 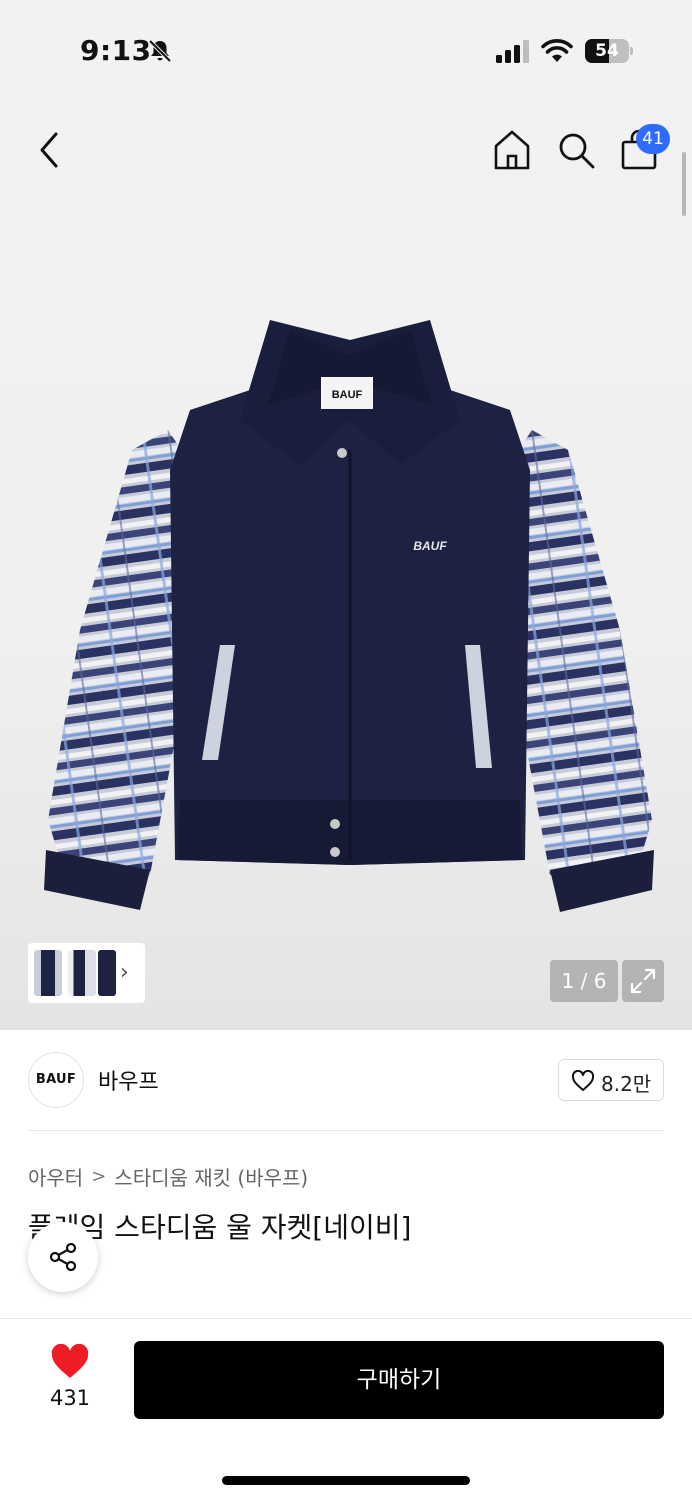 I want to click on heart-filled-icon, so click(x=70, y=1362).